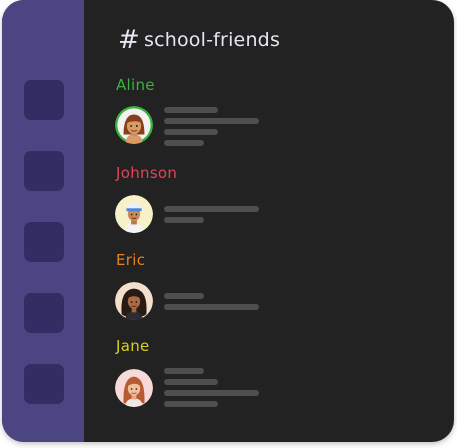 The image size is (457, 448). What do you see at coordinates (135, 85) in the screenshot?
I see `username-aline: Aline` at bounding box center [135, 85].